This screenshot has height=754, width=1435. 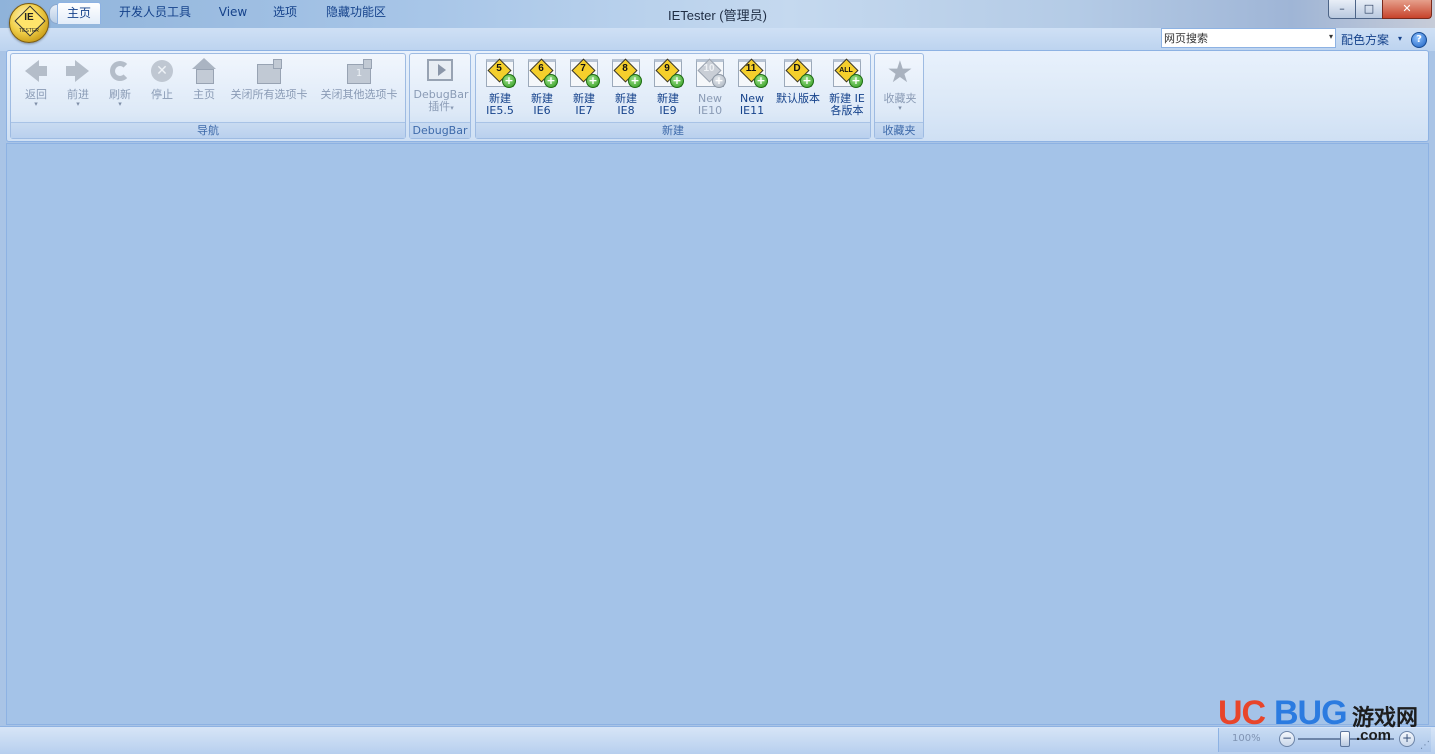 I want to click on new-ie10-button: 10 + New IE10, so click(x=710, y=87).